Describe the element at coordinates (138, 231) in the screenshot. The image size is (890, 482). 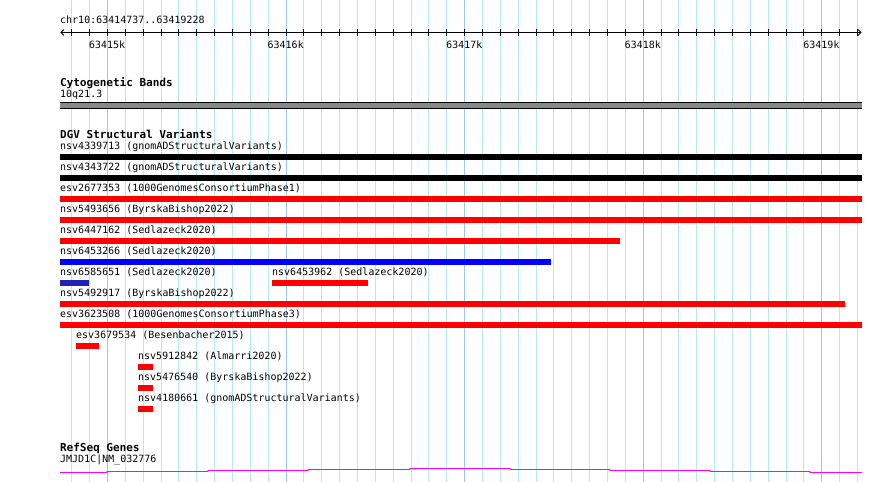
I see `variant-label: nsv6447162 (Sedlazeck2020)` at that location.